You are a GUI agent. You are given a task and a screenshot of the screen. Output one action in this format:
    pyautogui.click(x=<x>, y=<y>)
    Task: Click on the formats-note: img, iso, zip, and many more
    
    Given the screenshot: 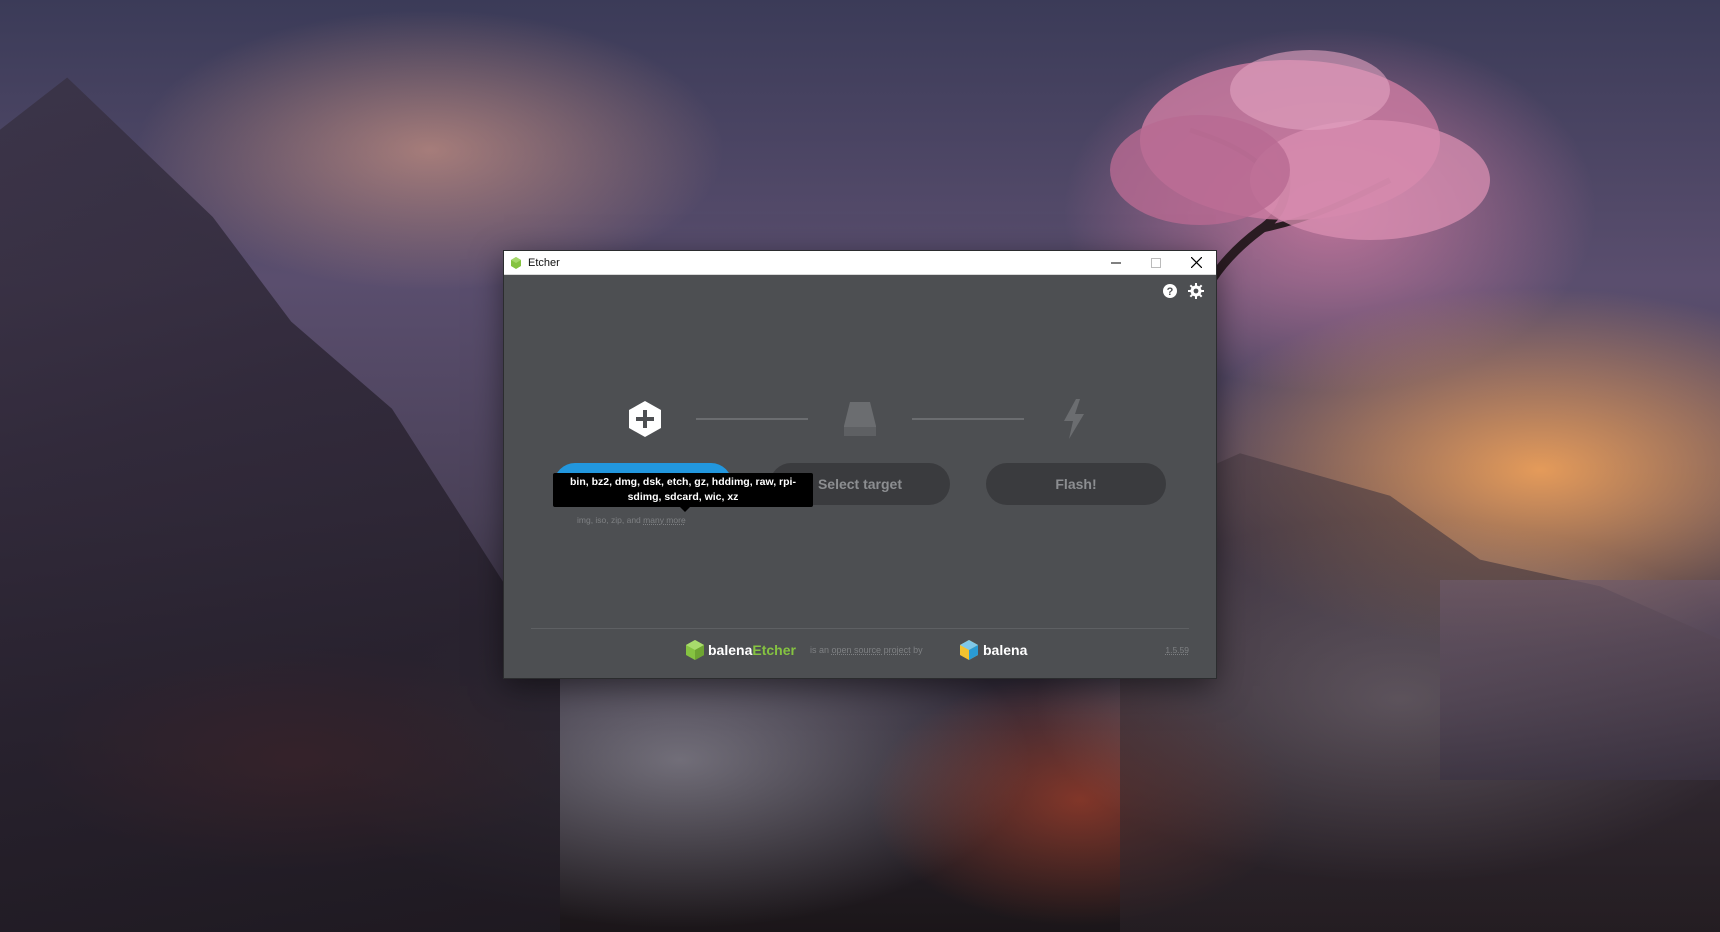 What is the action you would take?
    pyautogui.click(x=631, y=520)
    